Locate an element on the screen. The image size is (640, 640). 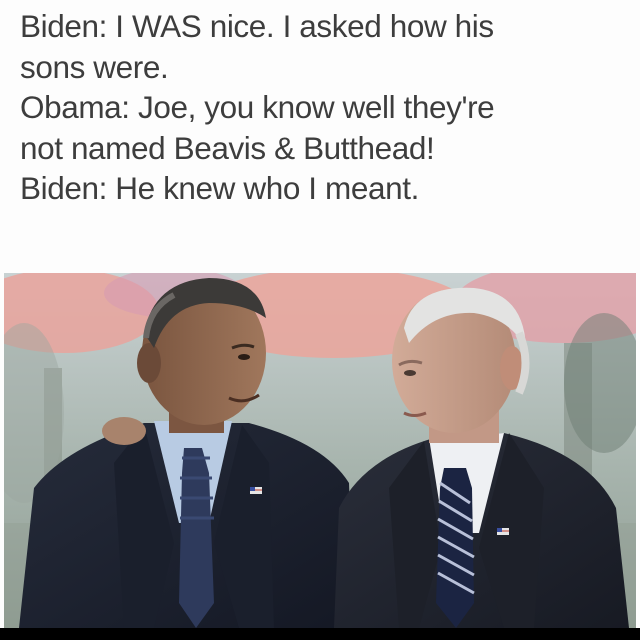
caption-line-5: Biden: He knew who I meant. is located at coordinates (219, 188).